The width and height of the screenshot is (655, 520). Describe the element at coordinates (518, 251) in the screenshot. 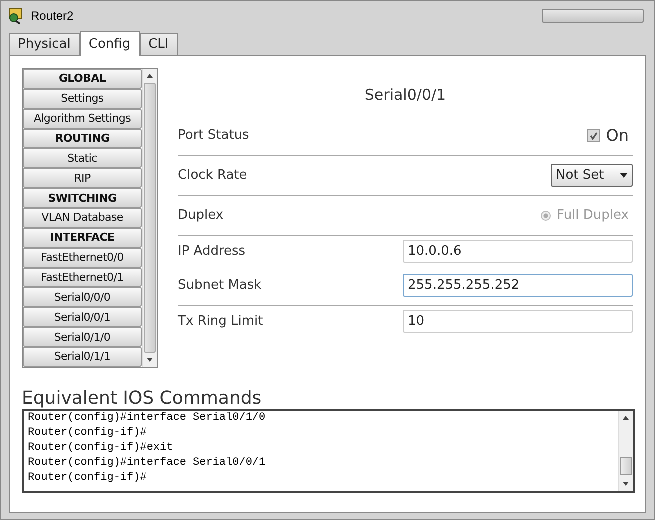

I see `input-field: 10.0.0.6` at that location.